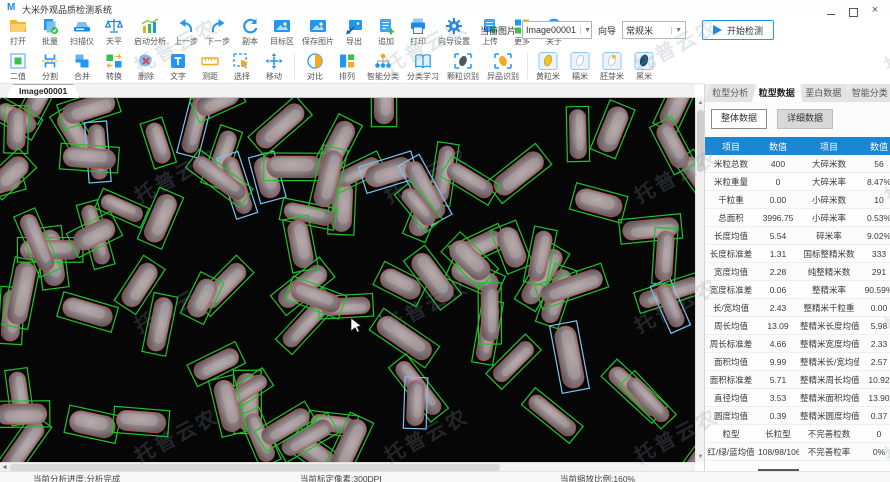  What do you see at coordinates (718, 30) in the screenshot?
I see `play-icon` at bounding box center [718, 30].